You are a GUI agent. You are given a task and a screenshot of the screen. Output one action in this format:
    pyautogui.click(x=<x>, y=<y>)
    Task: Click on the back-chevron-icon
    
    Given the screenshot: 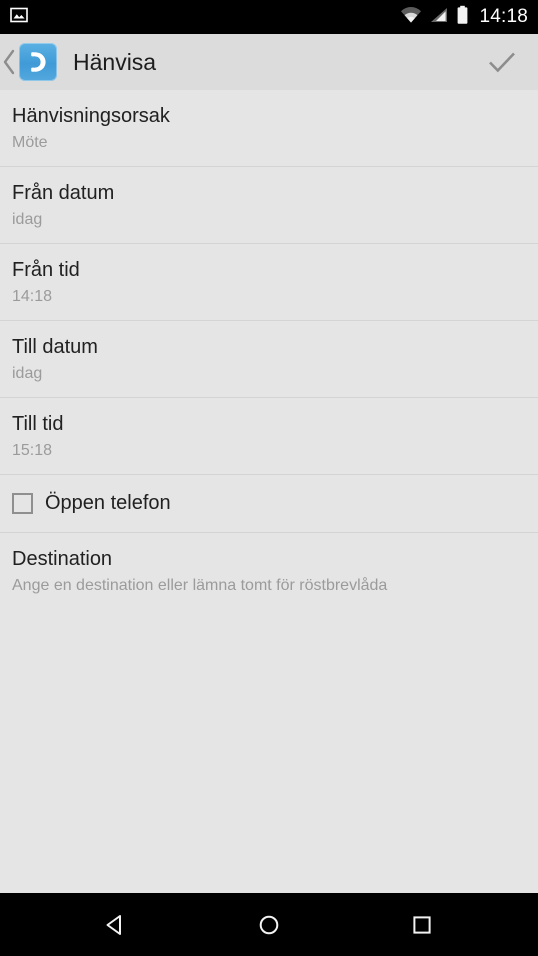 What is the action you would take?
    pyautogui.click(x=9, y=62)
    